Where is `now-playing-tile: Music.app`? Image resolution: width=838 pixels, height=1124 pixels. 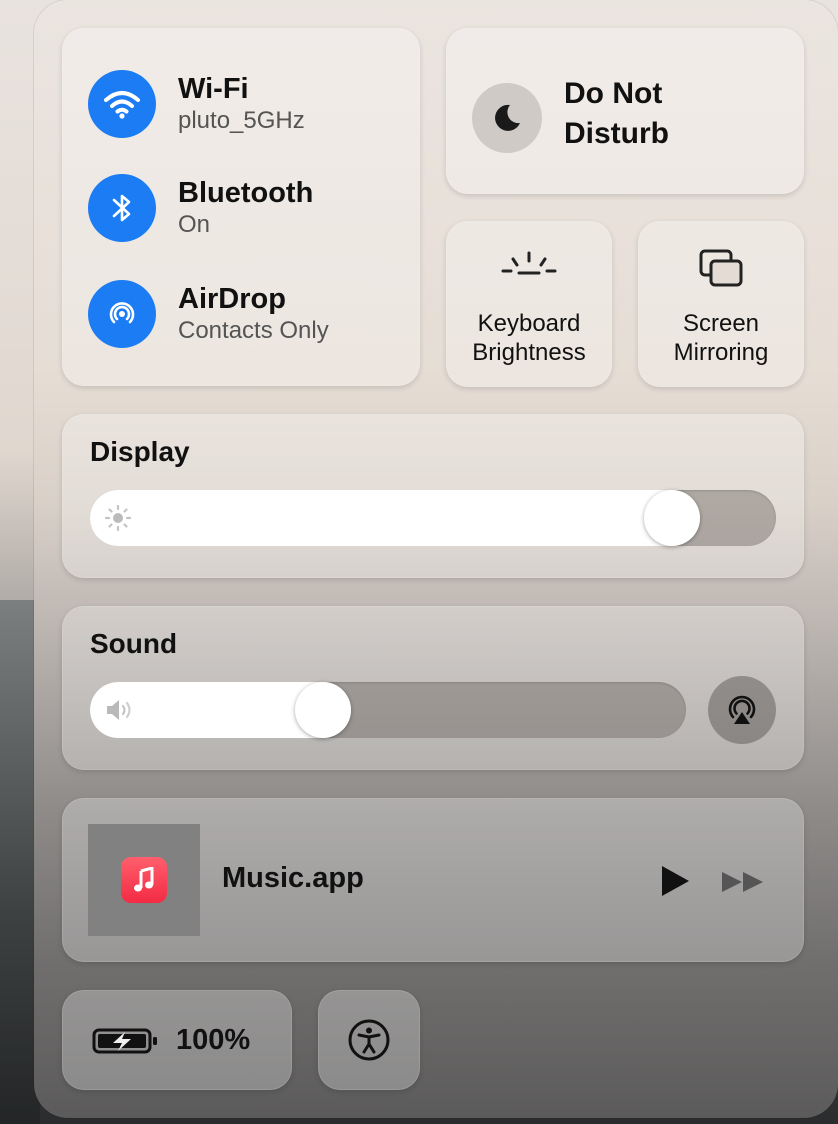
now-playing-tile: Music.app is located at coordinates (433, 880).